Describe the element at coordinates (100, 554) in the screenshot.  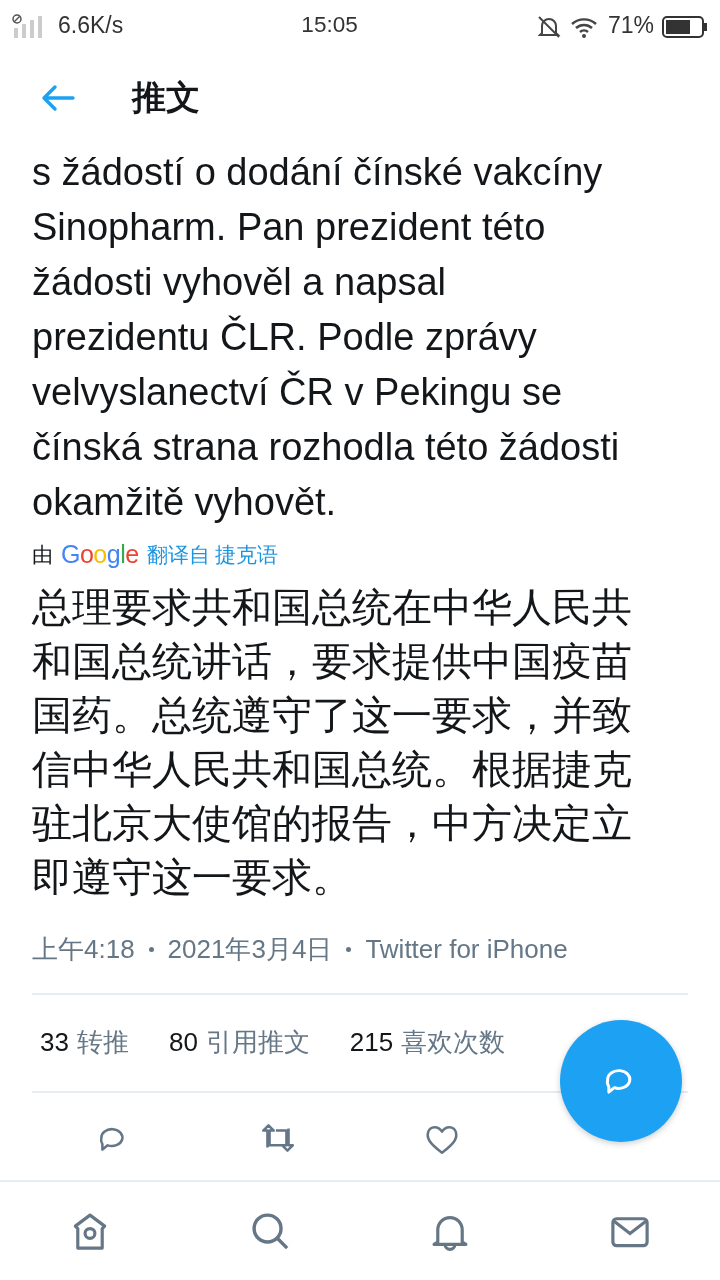
I see `google-logo: Google` at that location.